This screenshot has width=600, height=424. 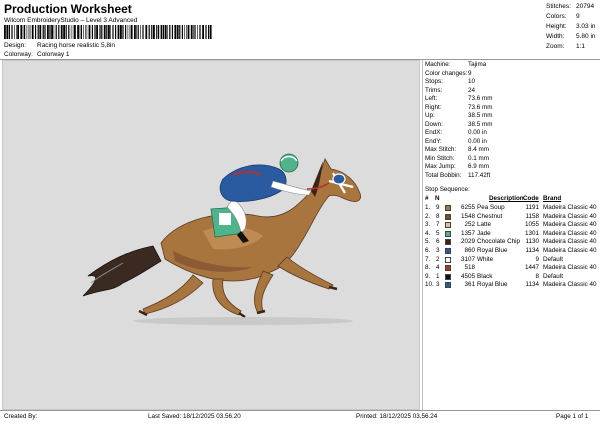 I want to click on sequence-stop: 7., so click(x=428, y=259).